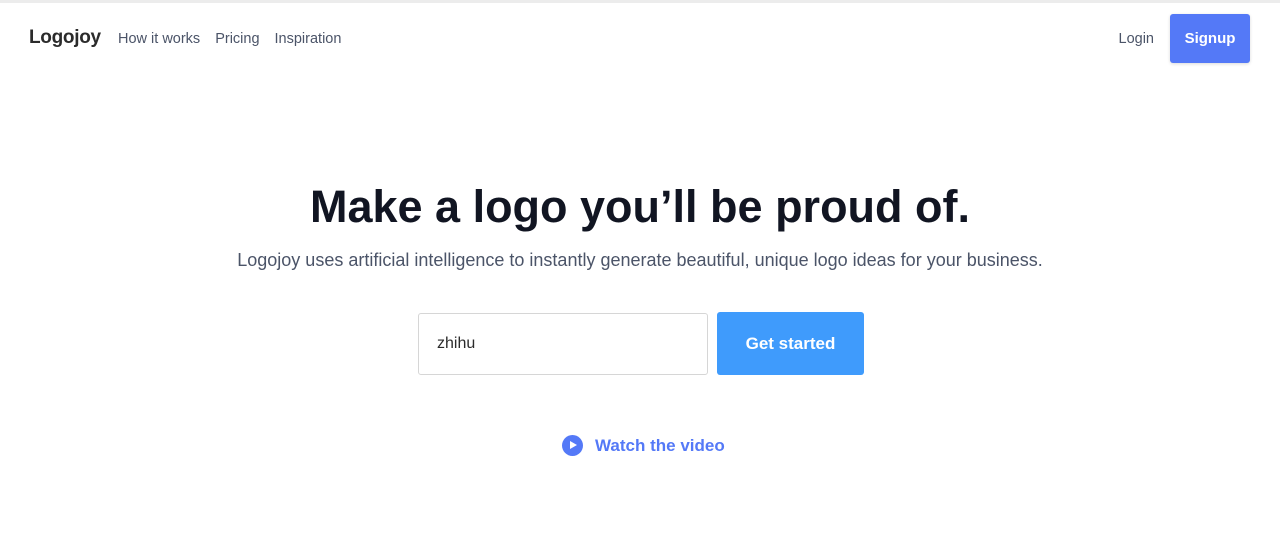  I want to click on nav-link-how-it-works: How it works, so click(159, 39).